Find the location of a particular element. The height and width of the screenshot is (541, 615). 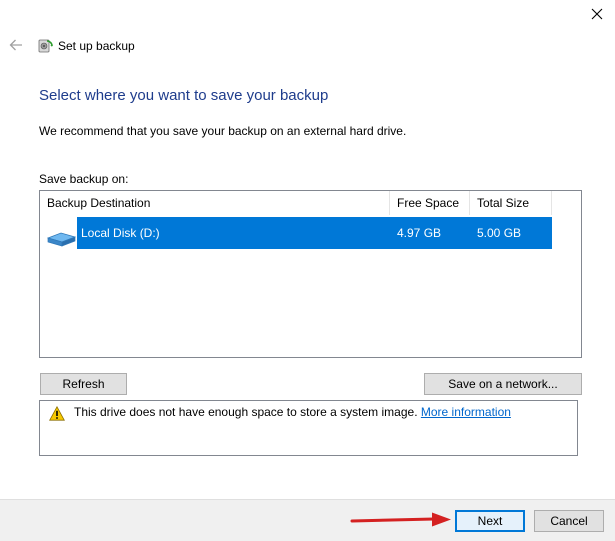

hard-drive-icon is located at coordinates (61, 239).